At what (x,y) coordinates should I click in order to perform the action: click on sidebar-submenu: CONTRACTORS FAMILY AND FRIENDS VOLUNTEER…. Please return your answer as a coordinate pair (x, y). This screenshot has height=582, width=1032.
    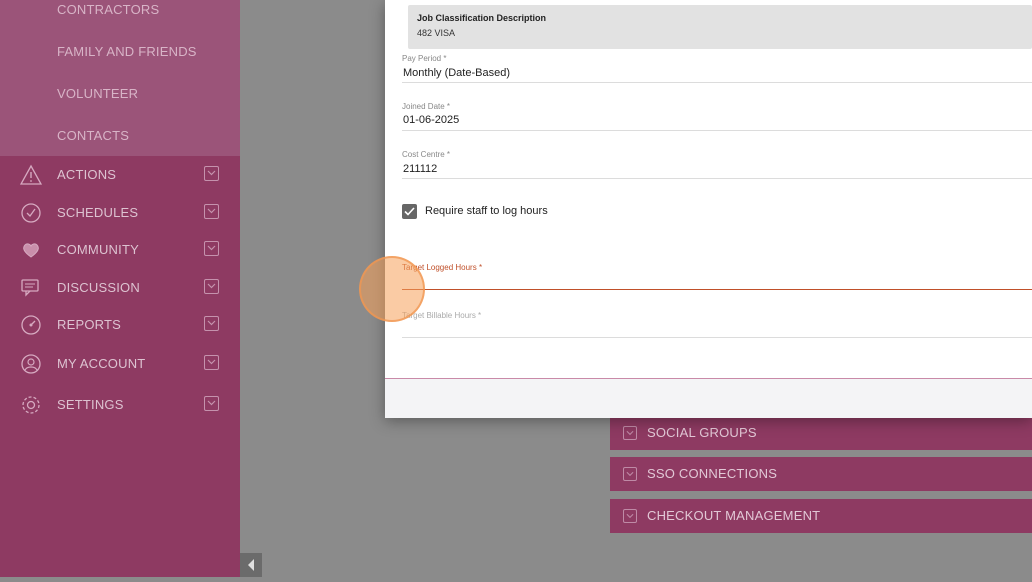
    Looking at the image, I should click on (120, 78).